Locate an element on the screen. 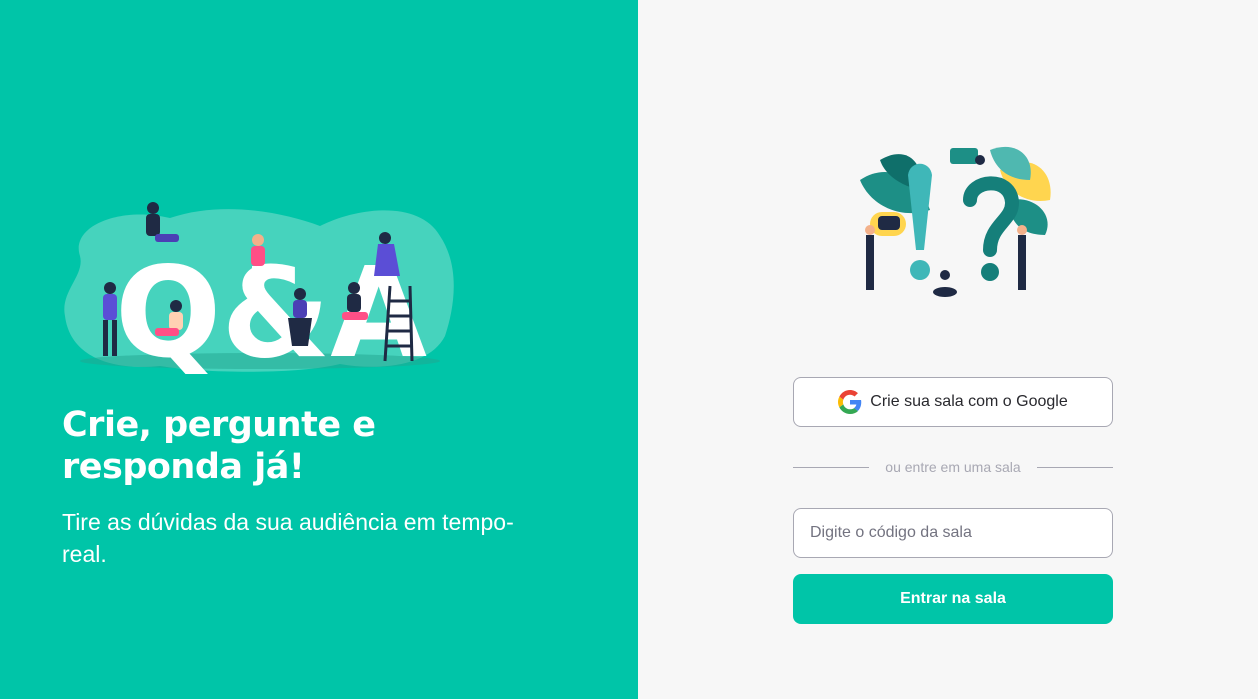 The image size is (1258, 699). google-button-label: Crie sua sala com o Google is located at coordinates (969, 401).